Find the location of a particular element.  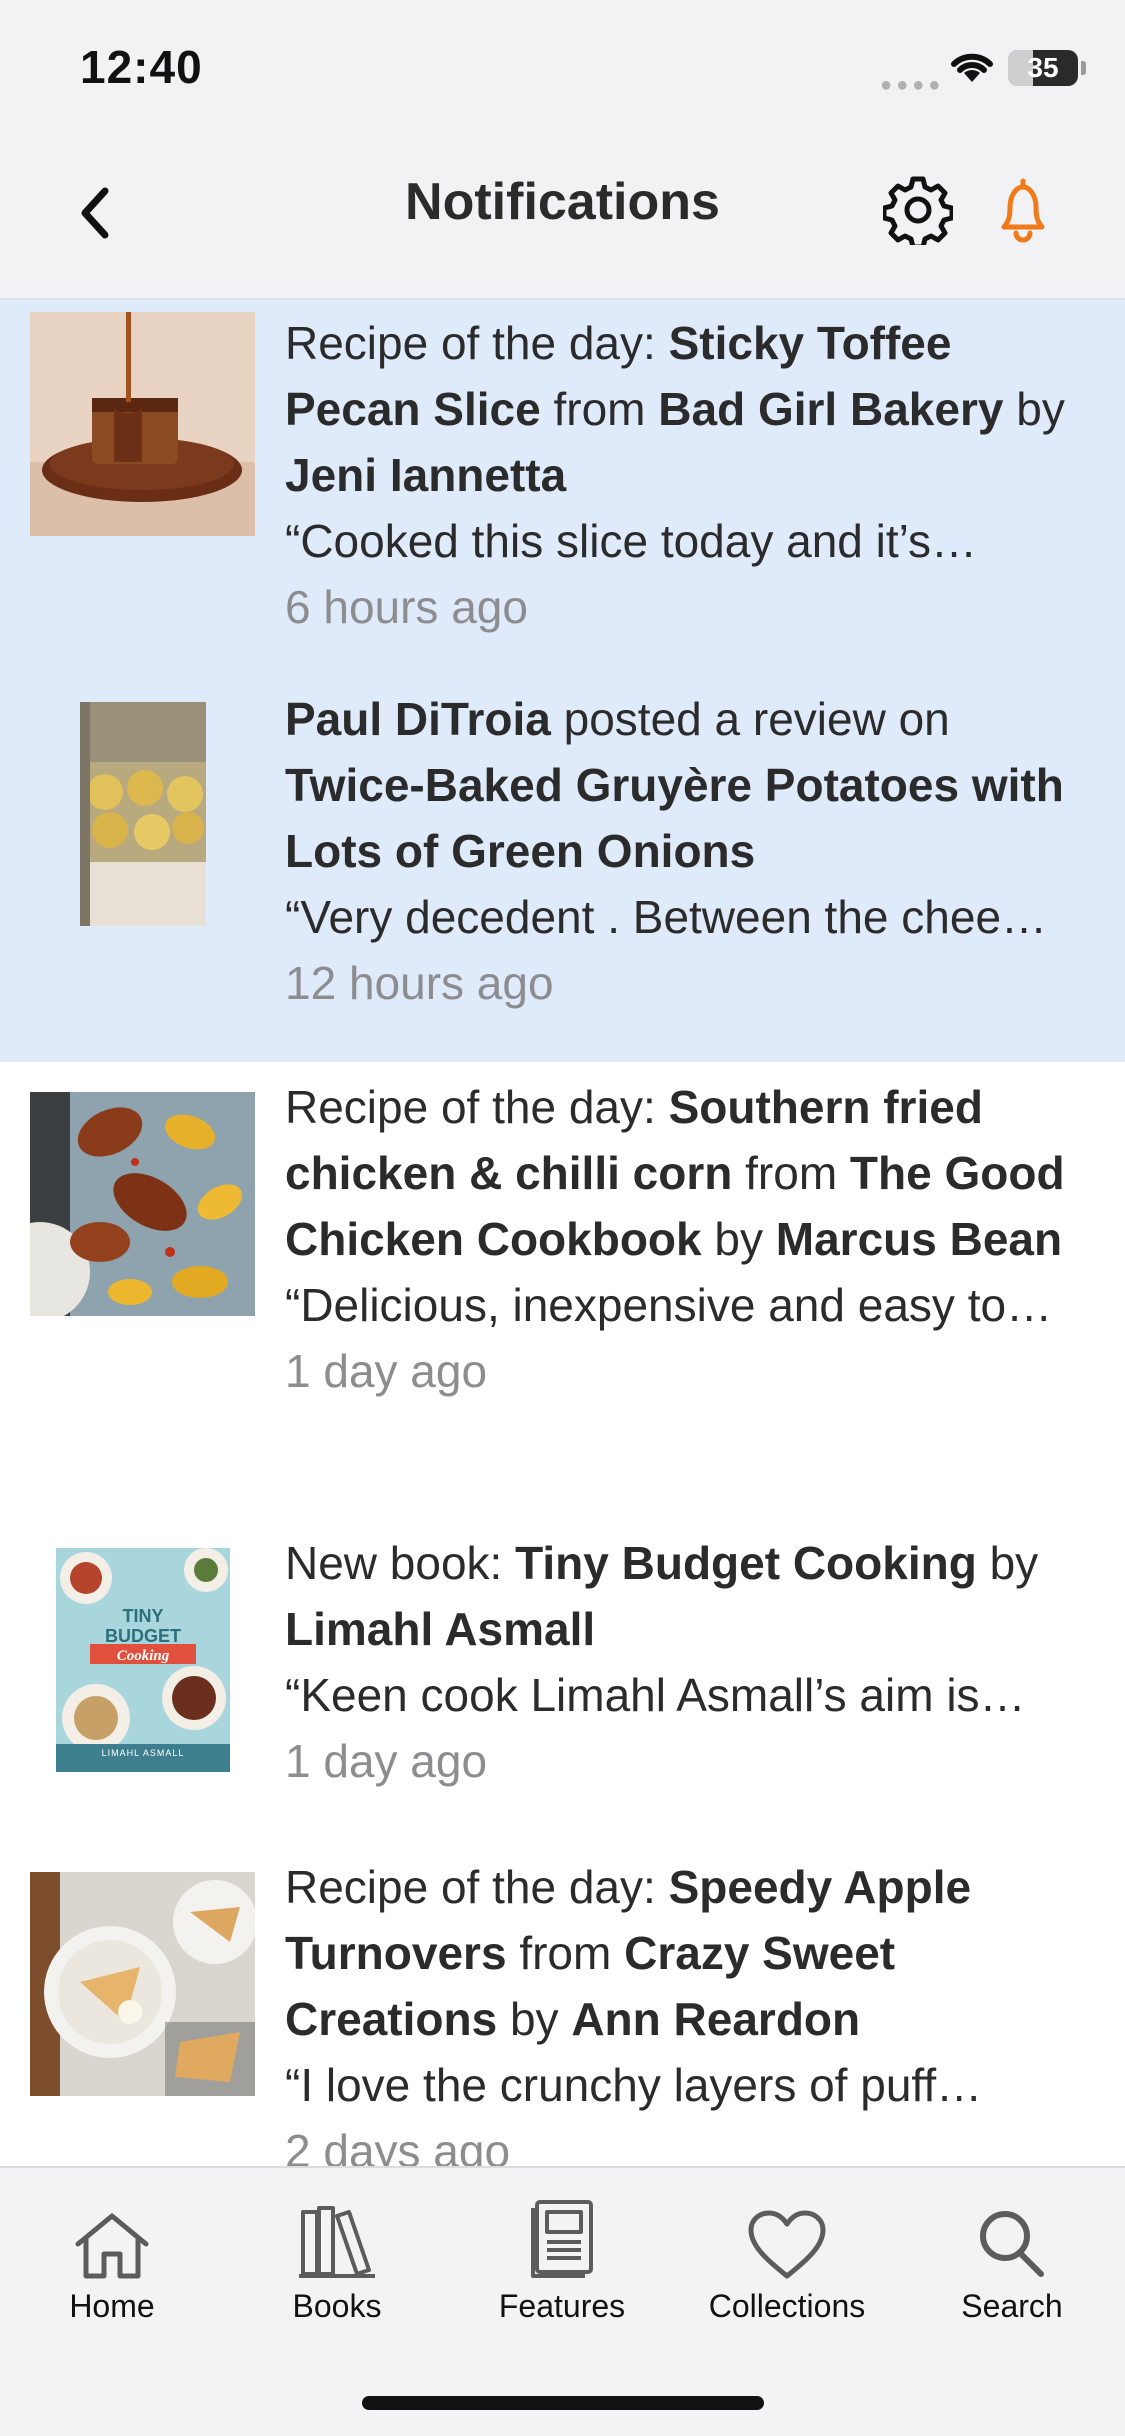

author-link: Ann Reardon is located at coordinates (715, 2019).